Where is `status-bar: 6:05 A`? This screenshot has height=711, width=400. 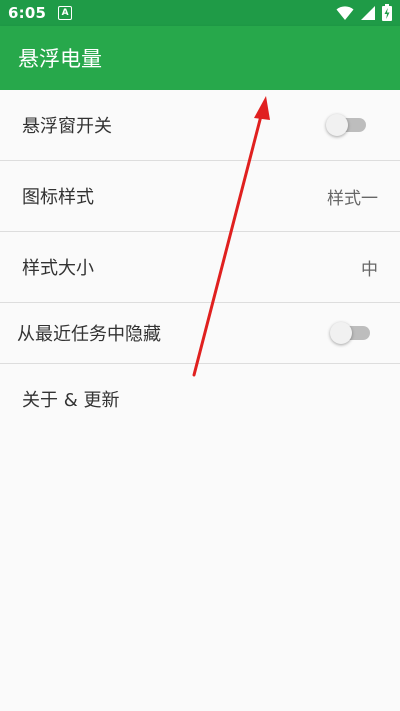 status-bar: 6:05 A is located at coordinates (200, 13).